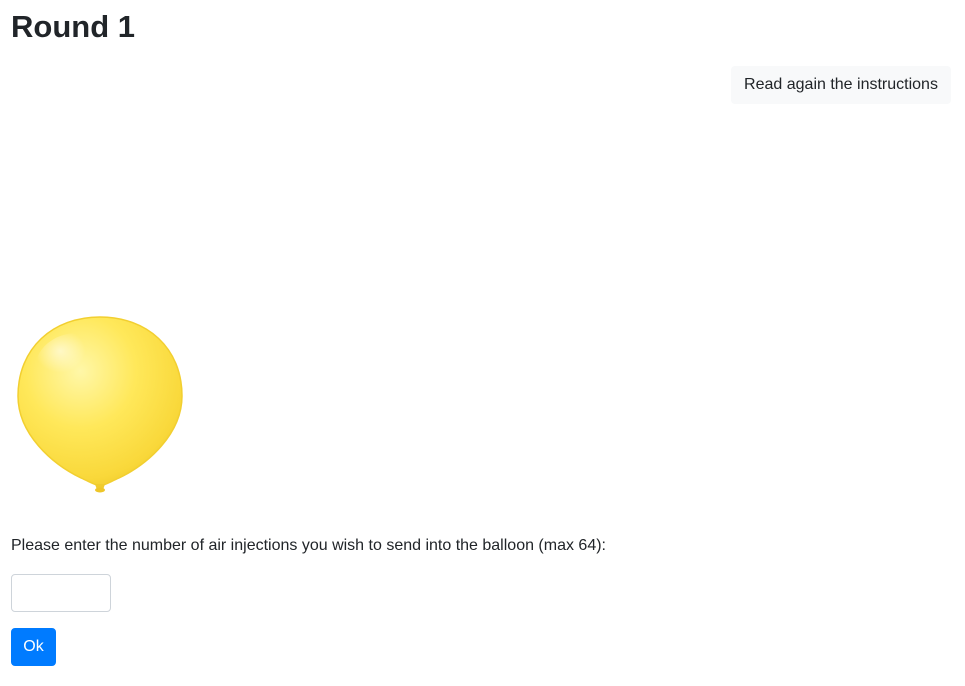  What do you see at coordinates (33, 647) in the screenshot?
I see `ok-button: Ok` at bounding box center [33, 647].